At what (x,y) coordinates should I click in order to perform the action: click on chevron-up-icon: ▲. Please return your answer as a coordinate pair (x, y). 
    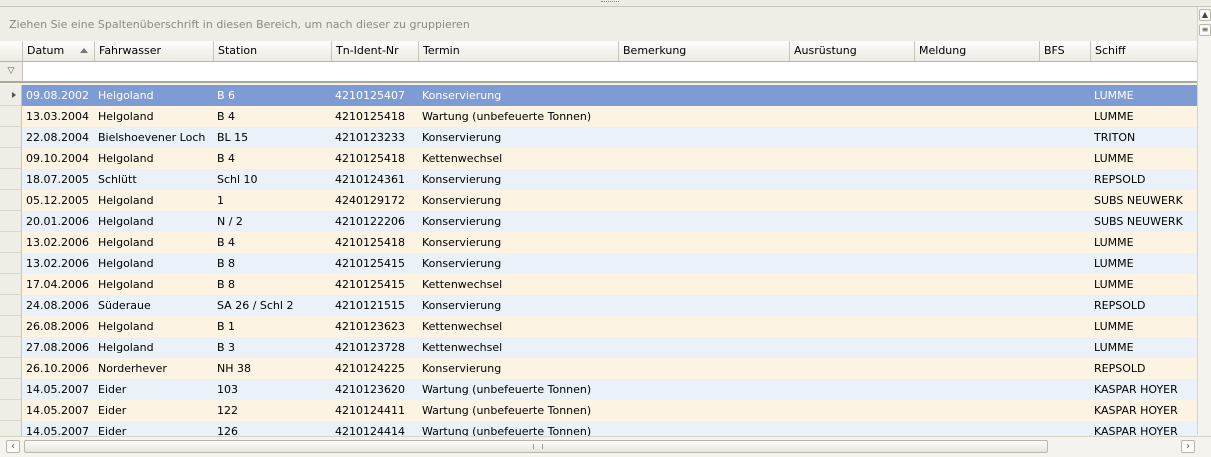
    Looking at the image, I should click on (1205, 15).